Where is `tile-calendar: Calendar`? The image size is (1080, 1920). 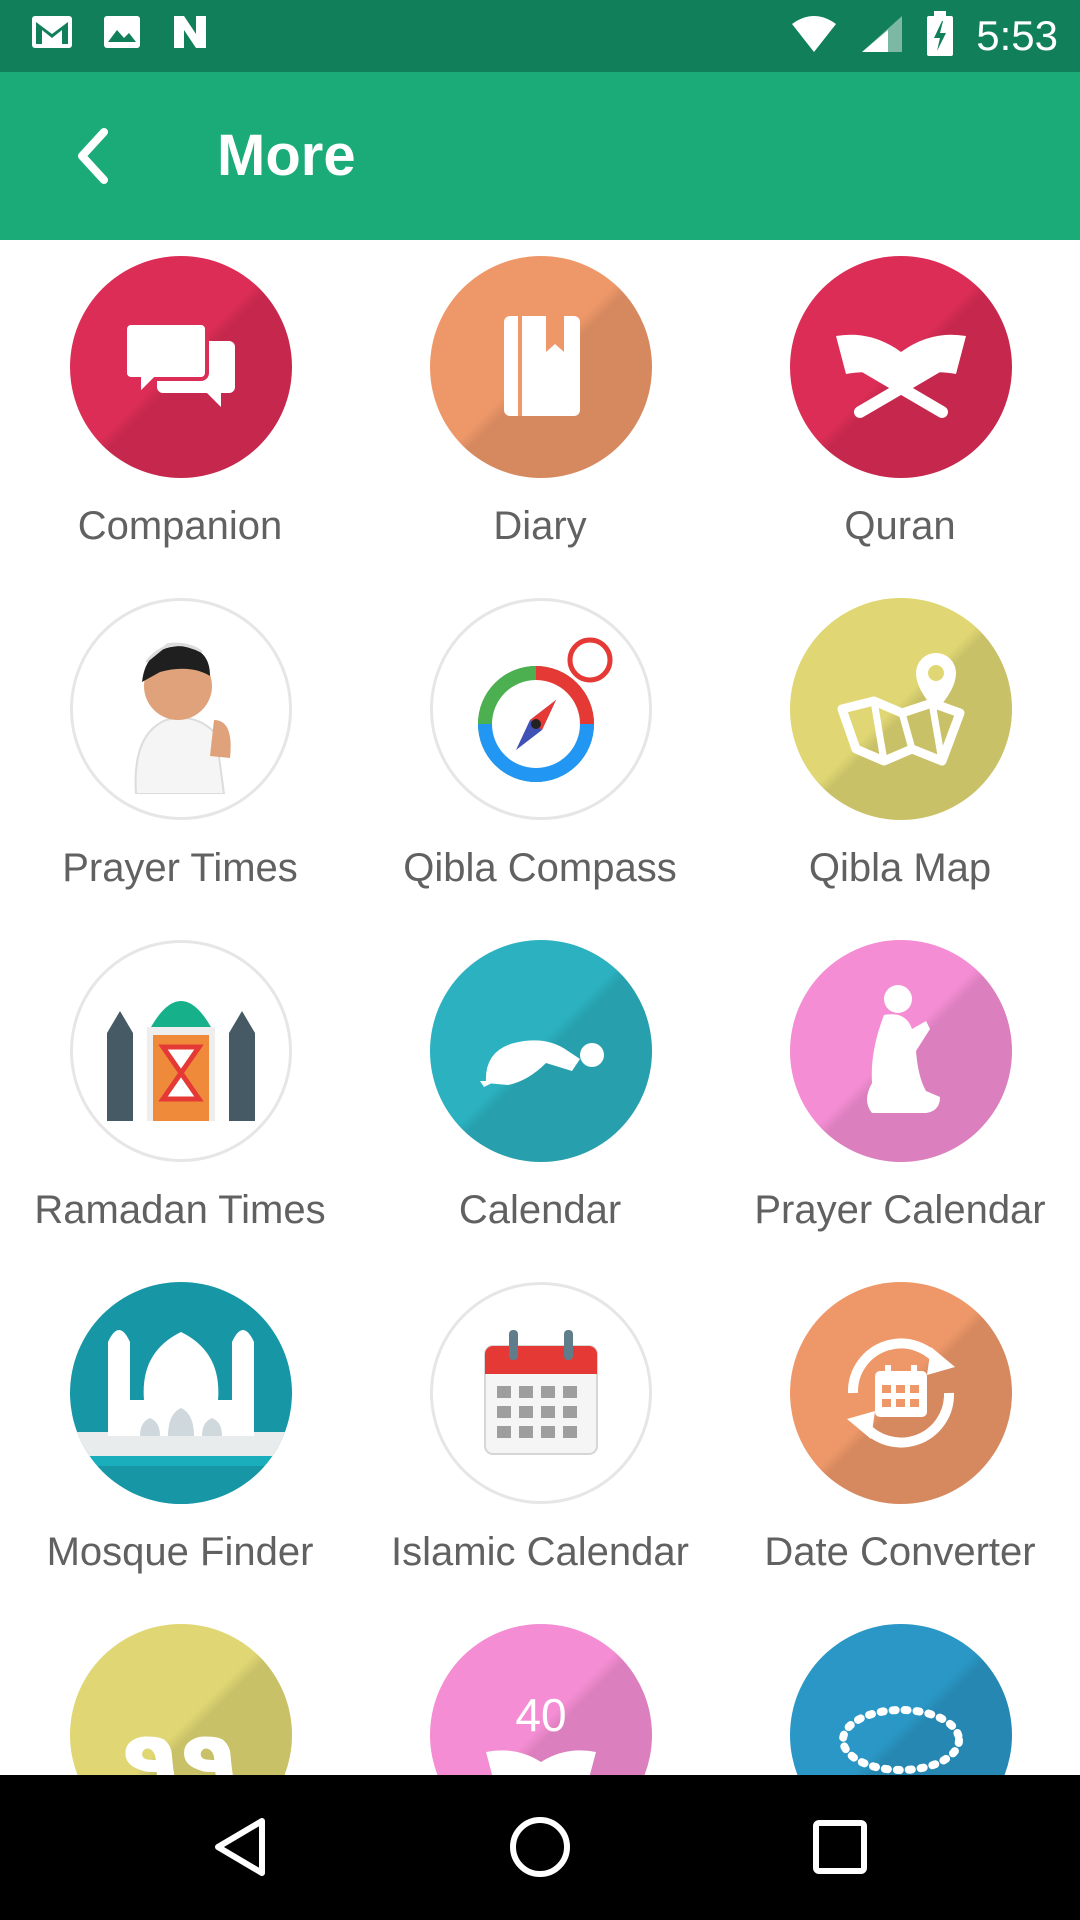 tile-calendar: Calendar is located at coordinates (540, 1095).